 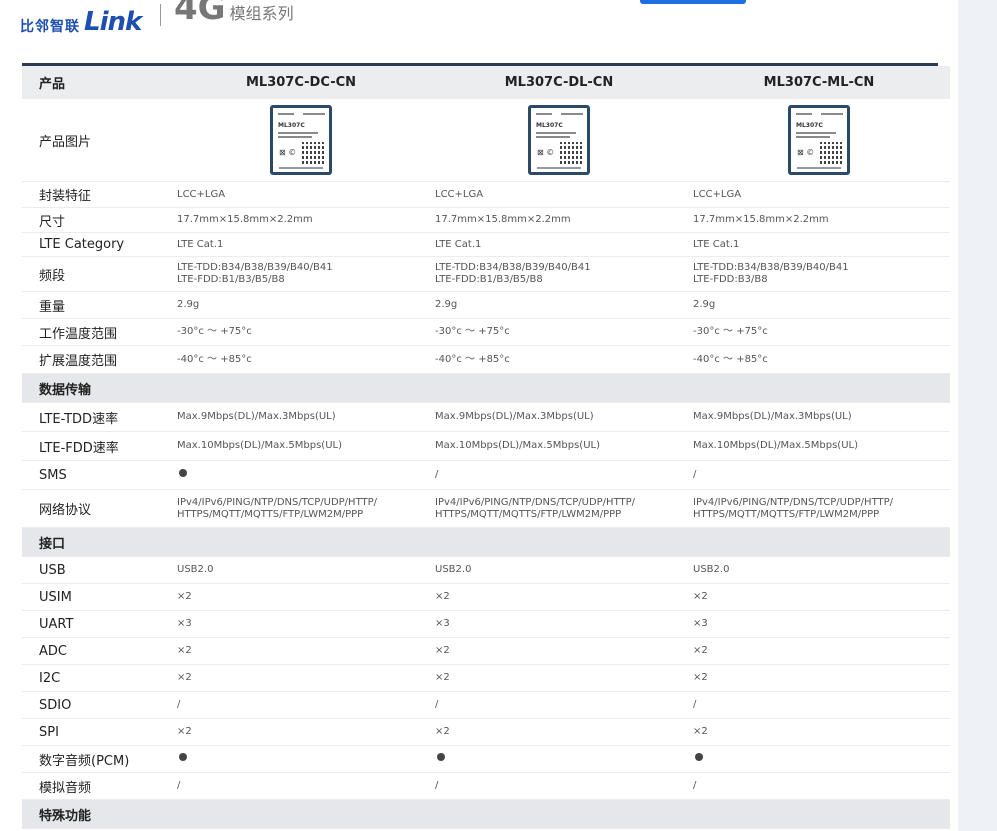 What do you see at coordinates (486, 542) in the screenshot?
I see `section-title: 接口` at bounding box center [486, 542].